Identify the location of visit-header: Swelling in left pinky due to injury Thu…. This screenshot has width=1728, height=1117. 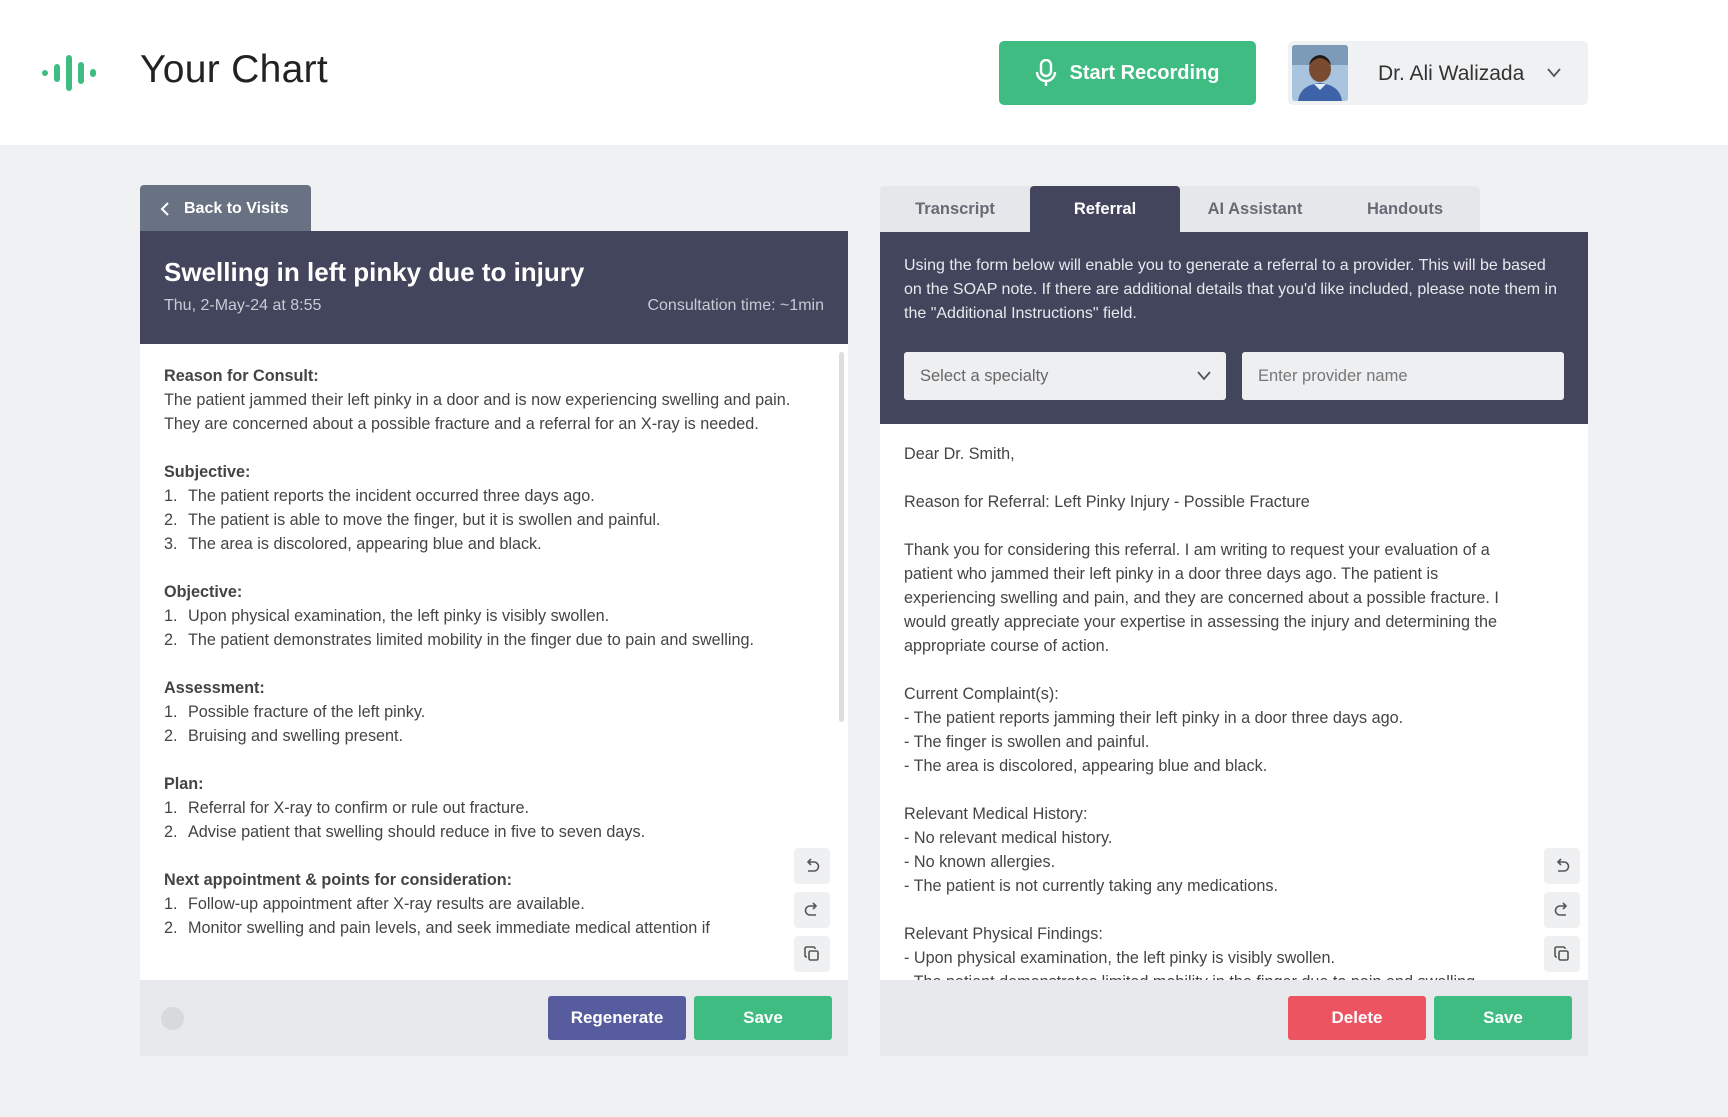
(494, 287).